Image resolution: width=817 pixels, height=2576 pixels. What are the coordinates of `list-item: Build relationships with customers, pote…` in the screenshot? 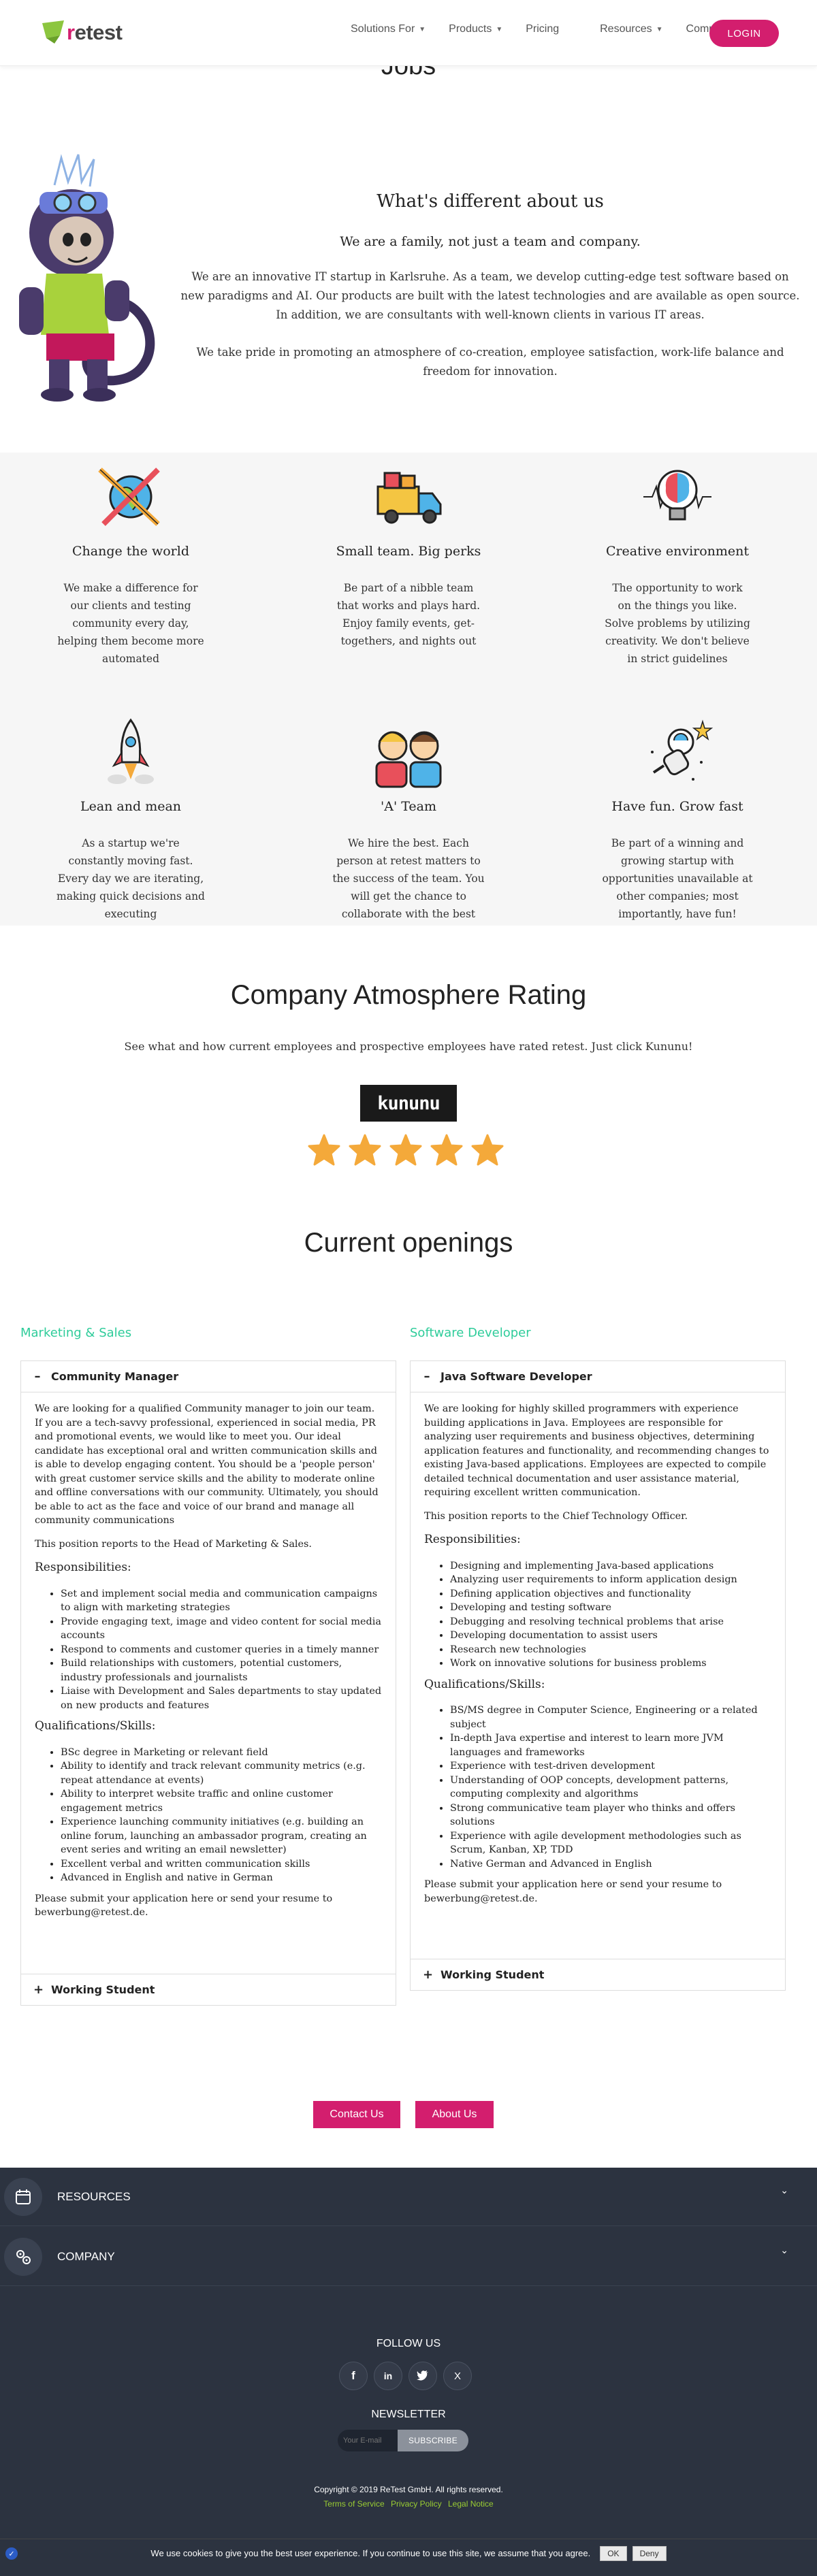 It's located at (221, 1670).